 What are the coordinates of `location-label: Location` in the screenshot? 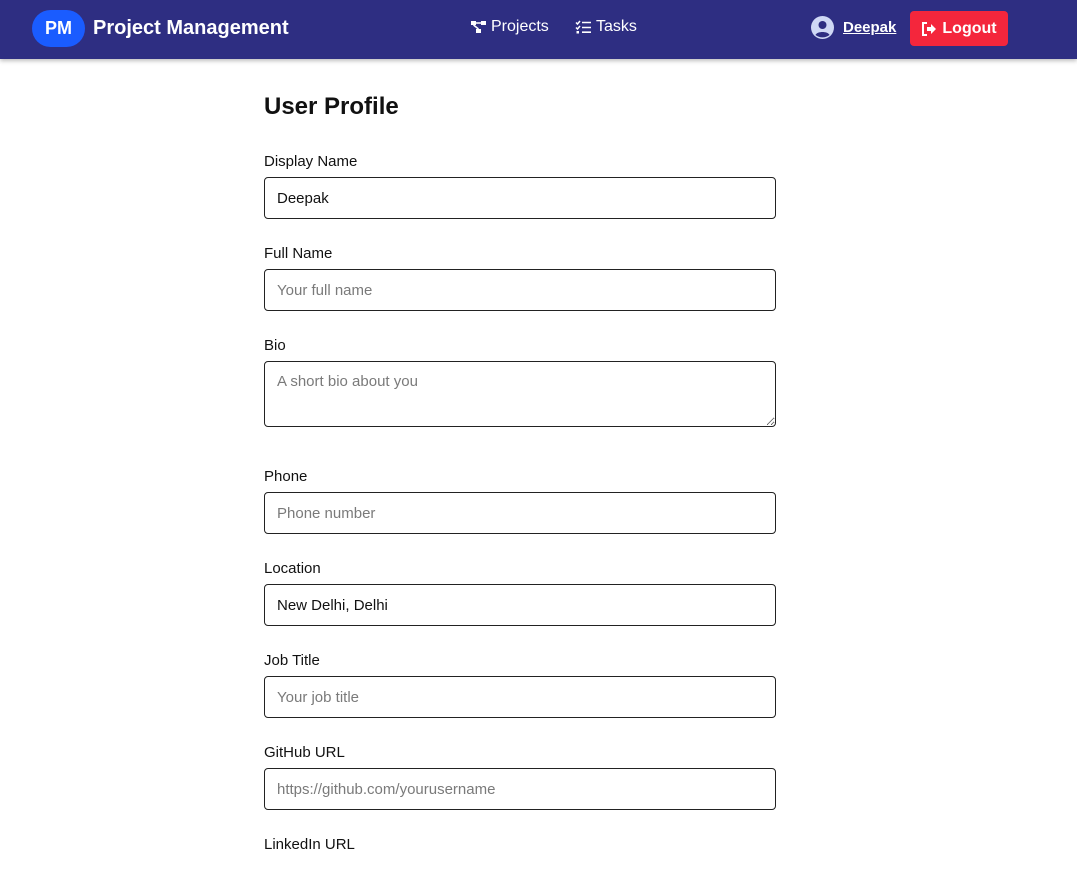 It's located at (292, 568).